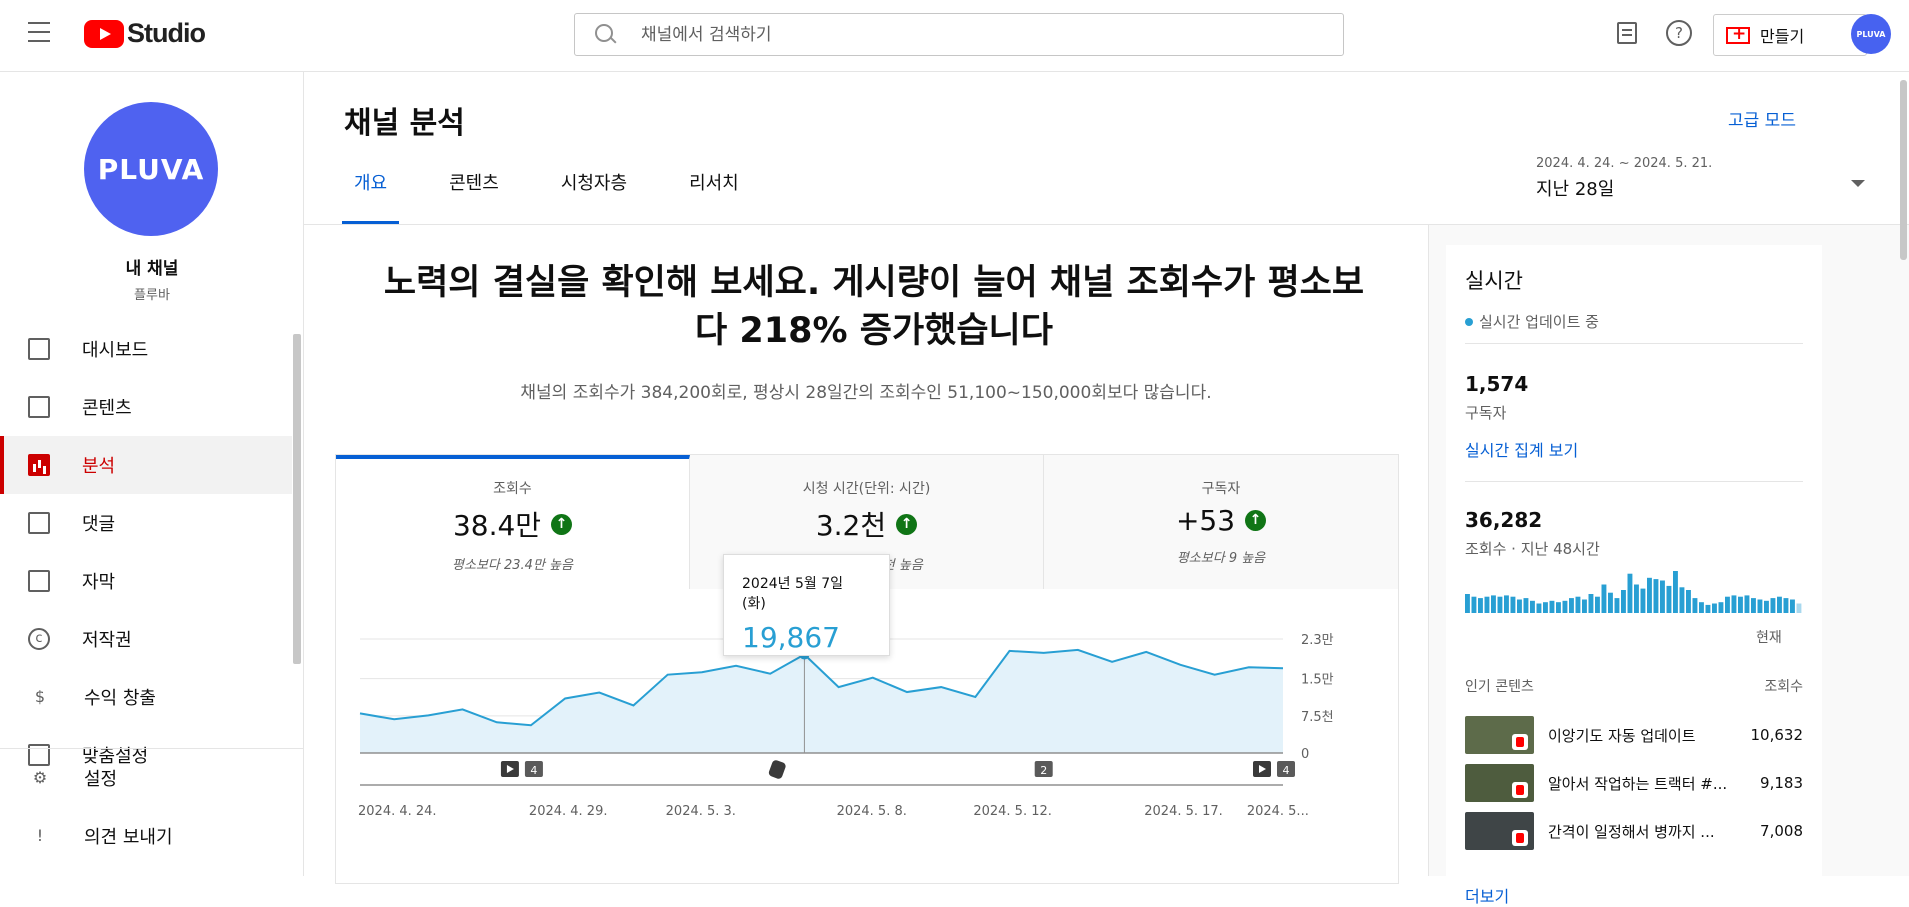 The image size is (1909, 907). Describe the element at coordinates (41, 33) in the screenshot. I see `menu-icon` at that location.